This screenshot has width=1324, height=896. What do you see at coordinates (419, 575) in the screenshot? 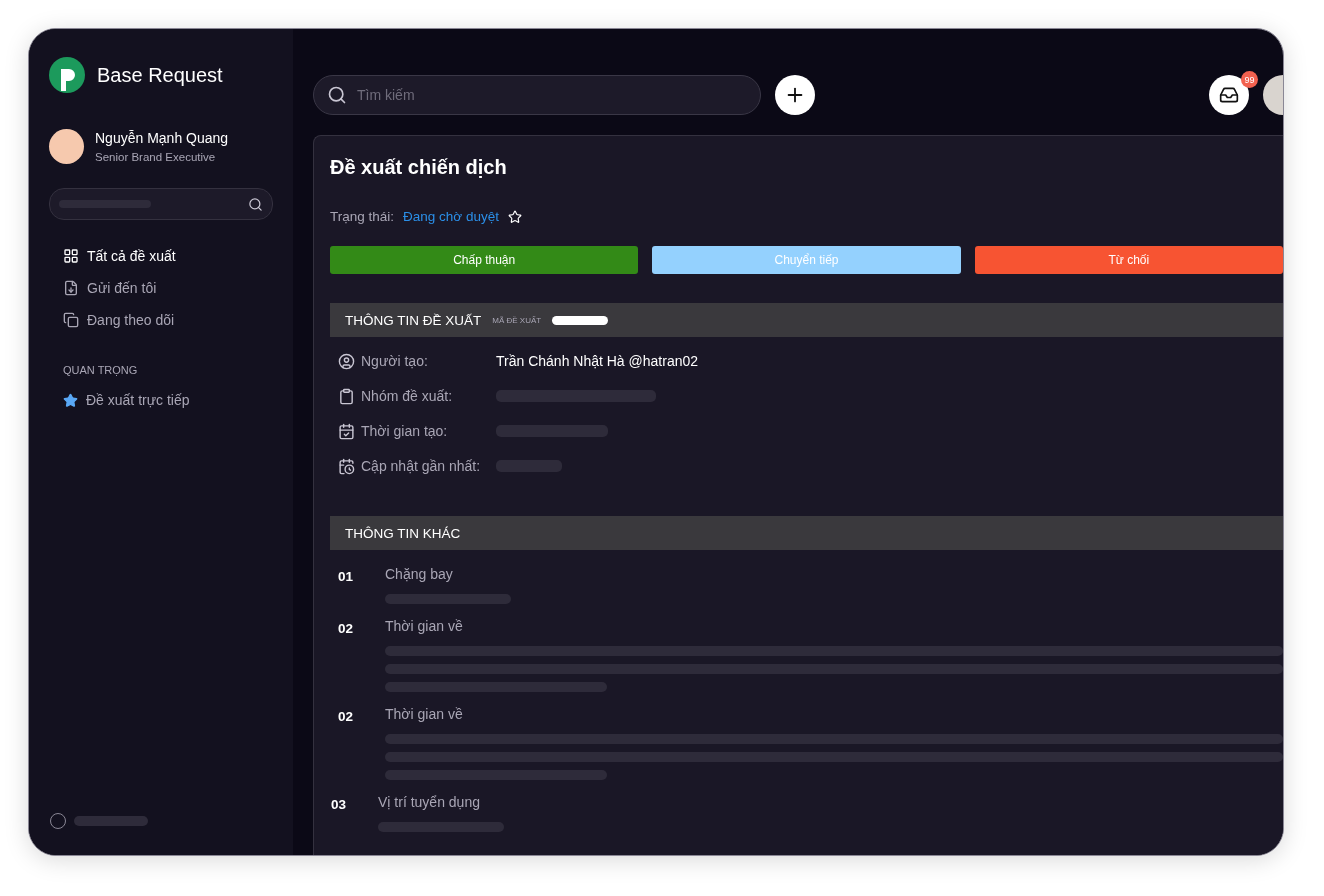
I see `item-label: Chặng bay` at bounding box center [419, 575].